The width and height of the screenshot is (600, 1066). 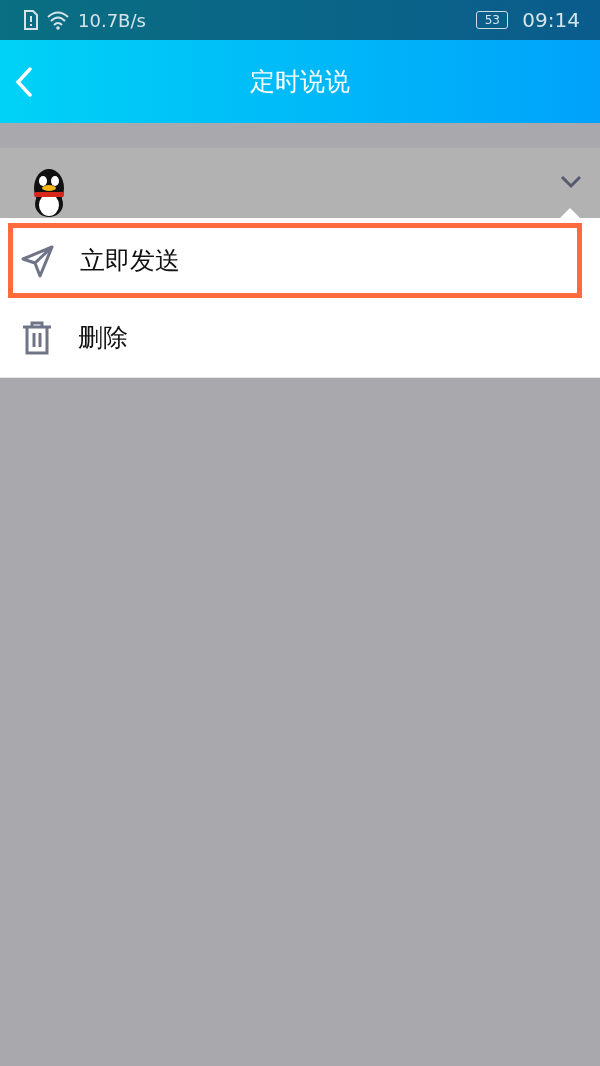 I want to click on menu-item: 删除, so click(x=300, y=338).